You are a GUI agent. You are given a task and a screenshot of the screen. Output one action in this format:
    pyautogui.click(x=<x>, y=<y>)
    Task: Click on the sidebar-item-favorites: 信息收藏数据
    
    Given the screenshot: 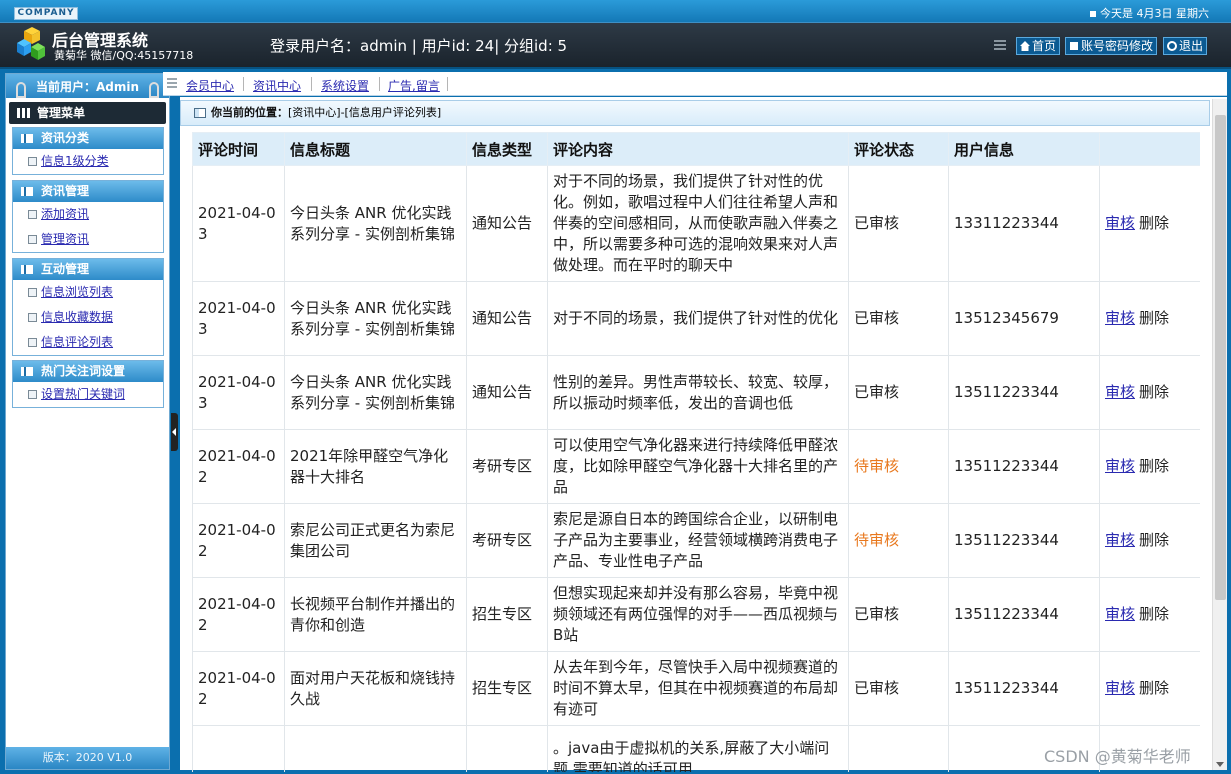 What is the action you would take?
    pyautogui.click(x=88, y=317)
    